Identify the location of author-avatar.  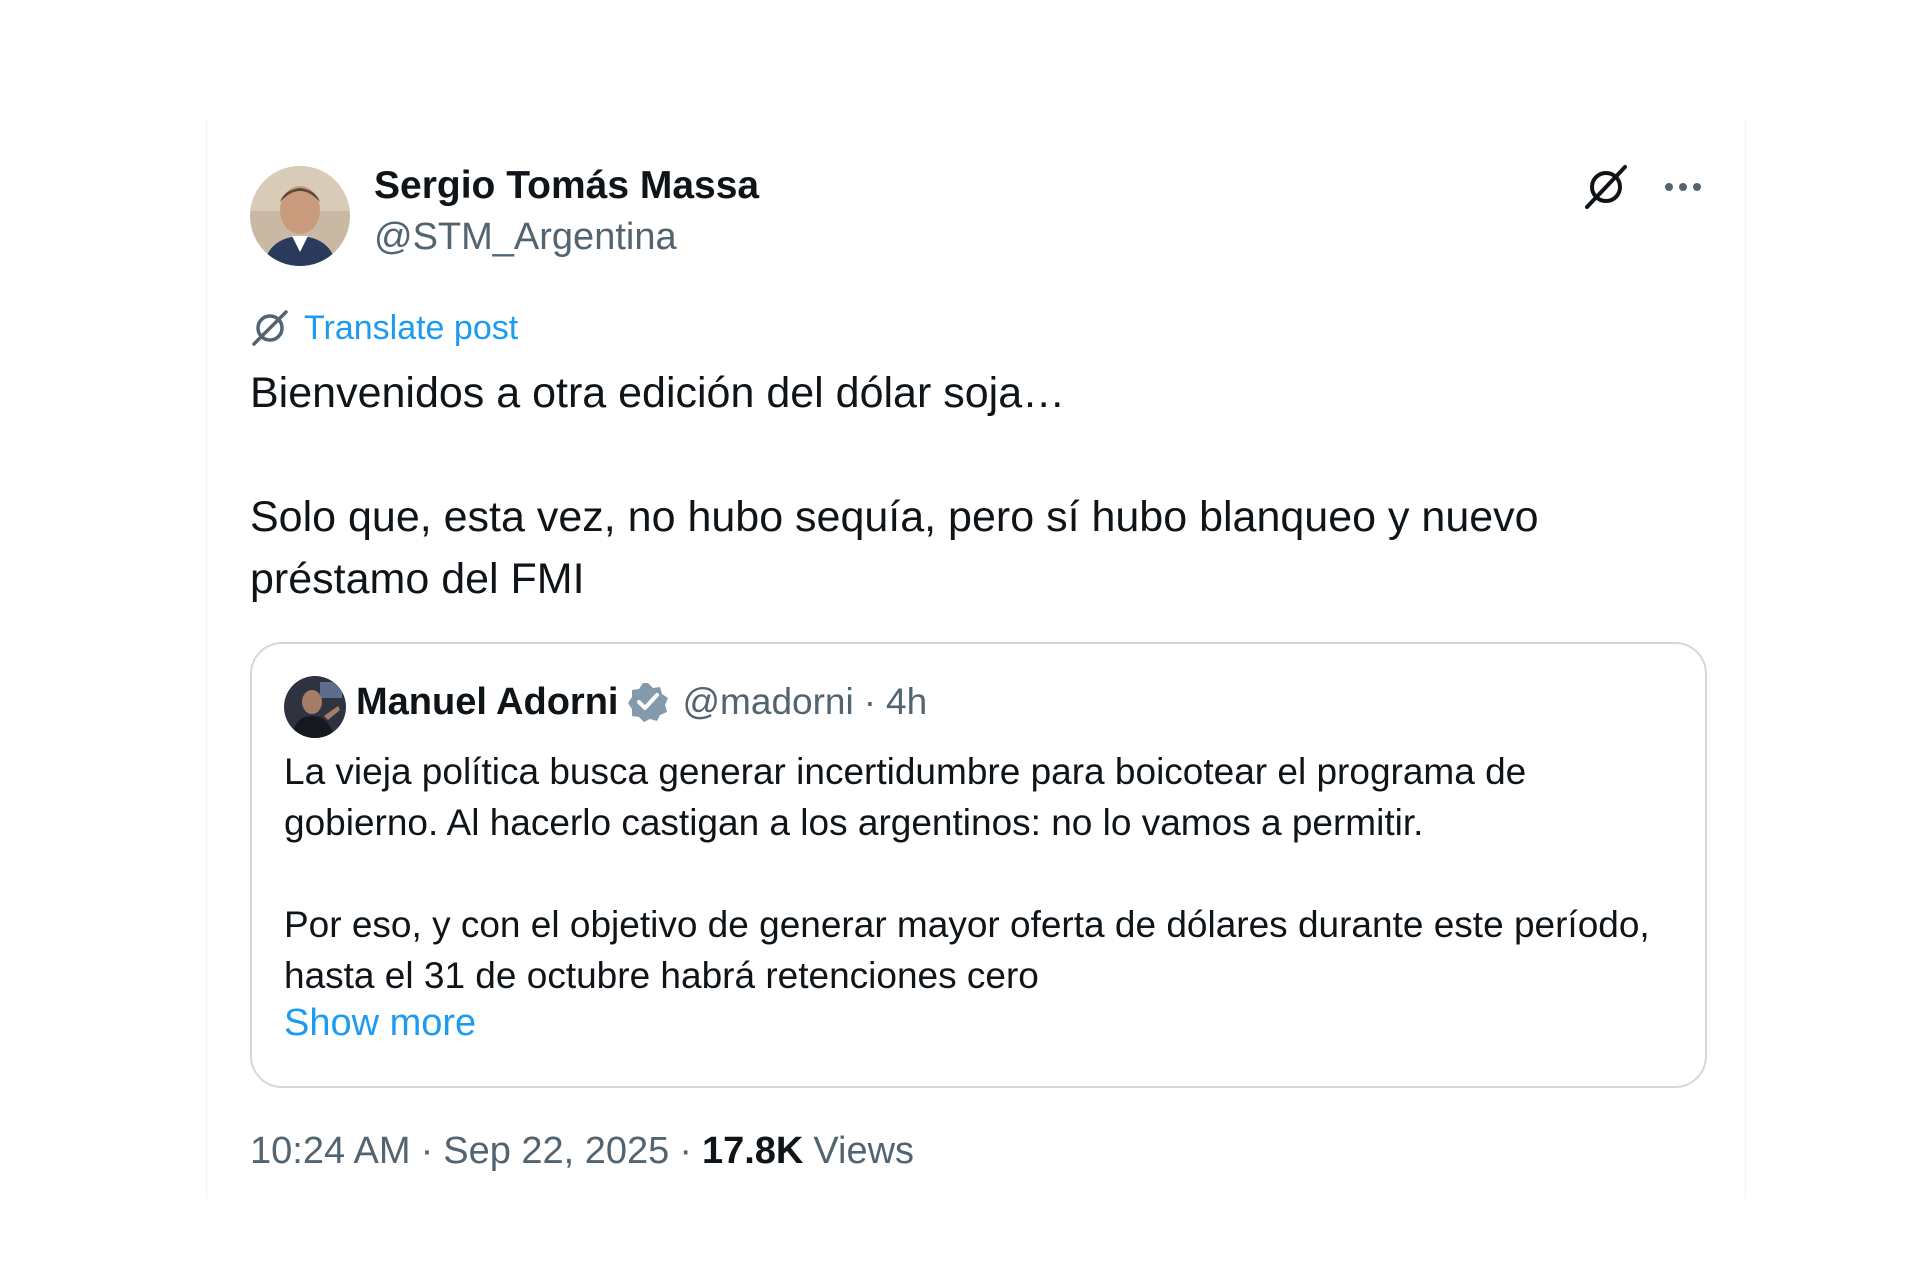
(300, 216).